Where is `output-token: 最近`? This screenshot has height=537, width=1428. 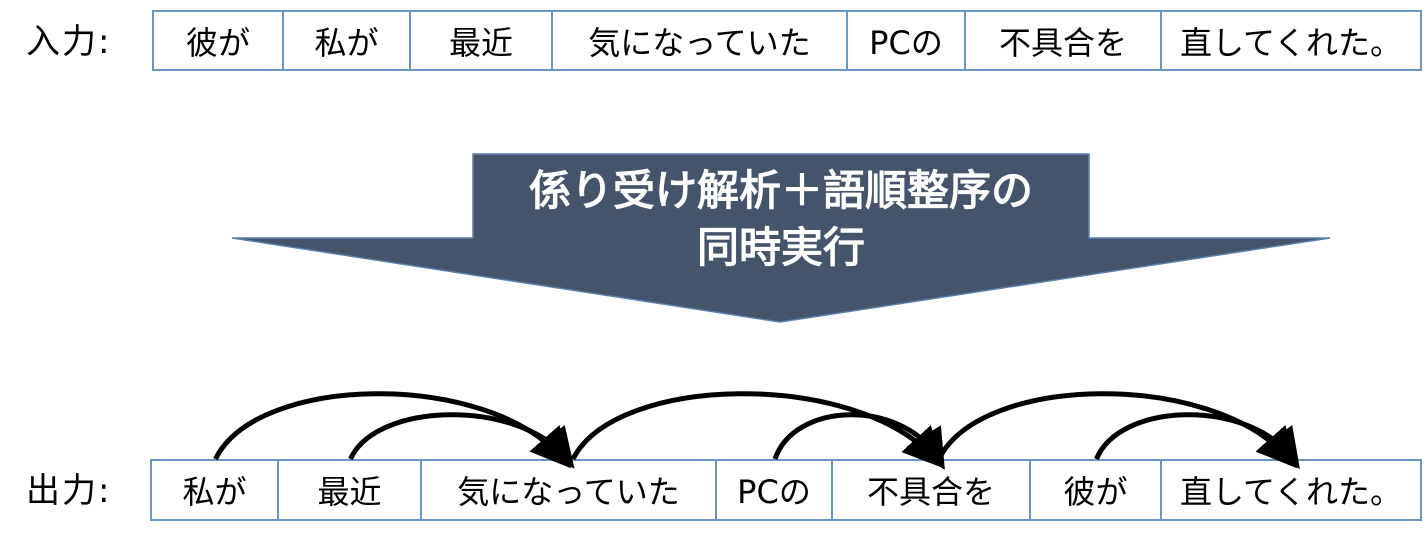
output-token: 最近 is located at coordinates (350, 490).